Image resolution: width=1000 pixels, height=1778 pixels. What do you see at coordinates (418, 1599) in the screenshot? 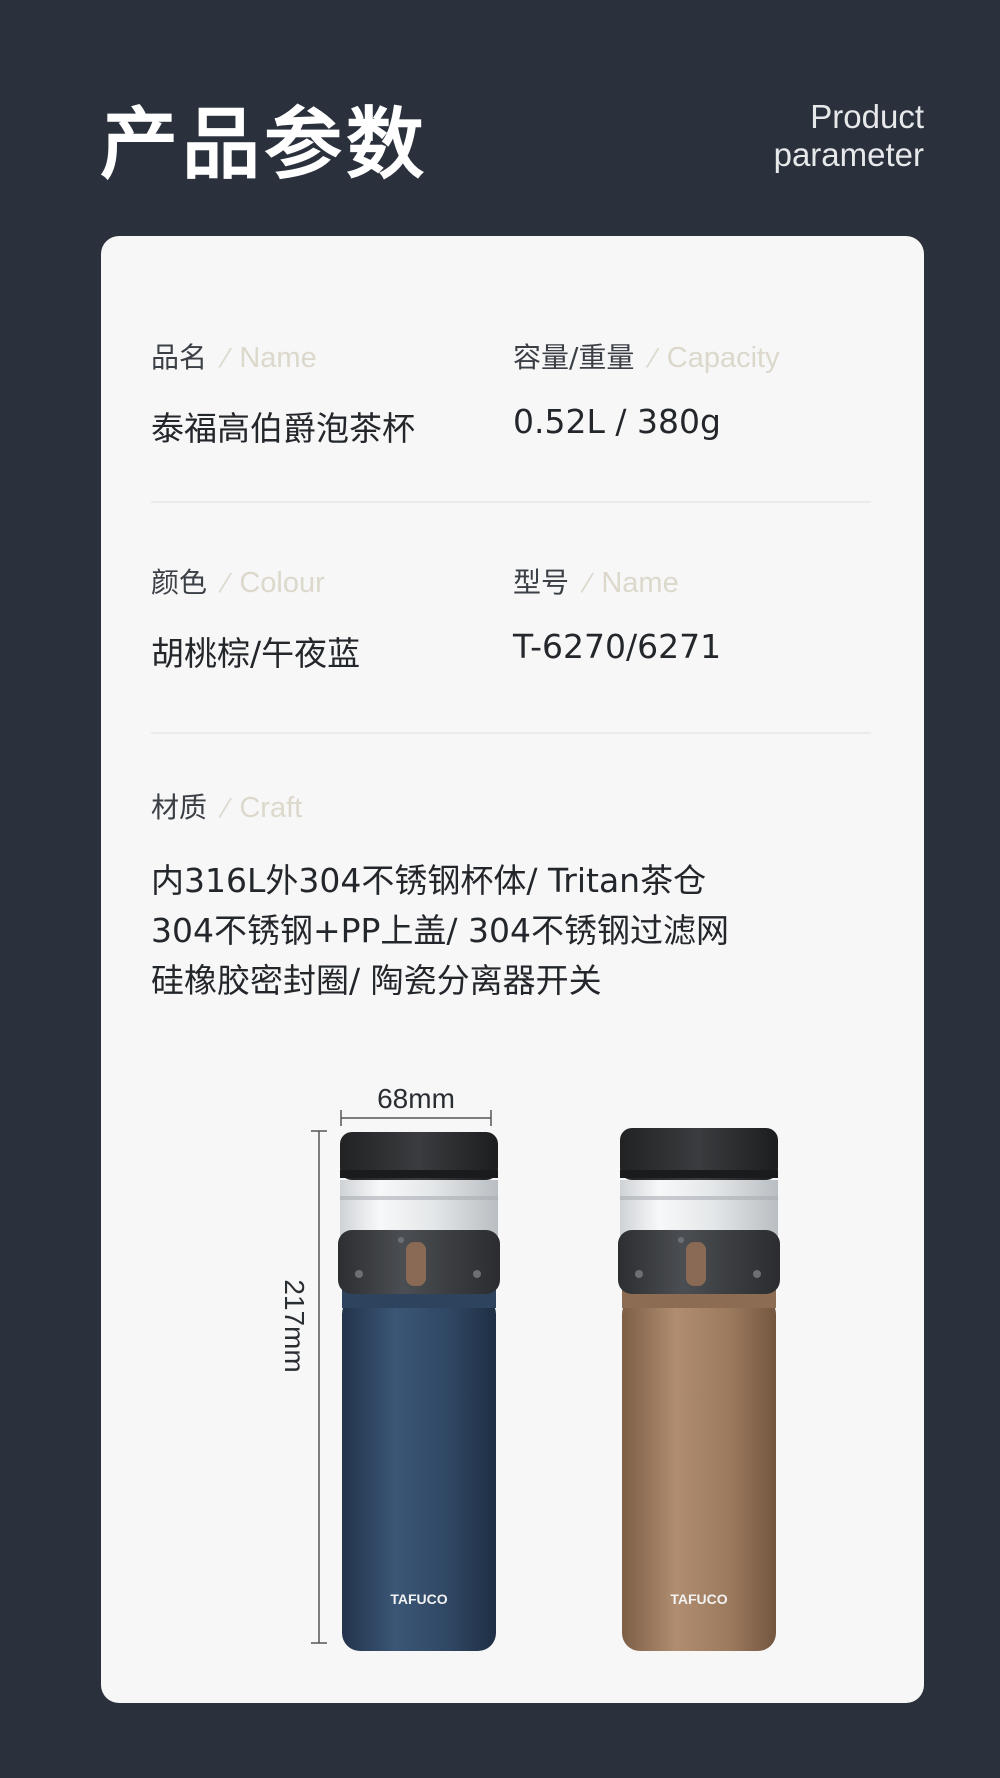
I see `brand-logo-blue: TAFUCO` at bounding box center [418, 1599].